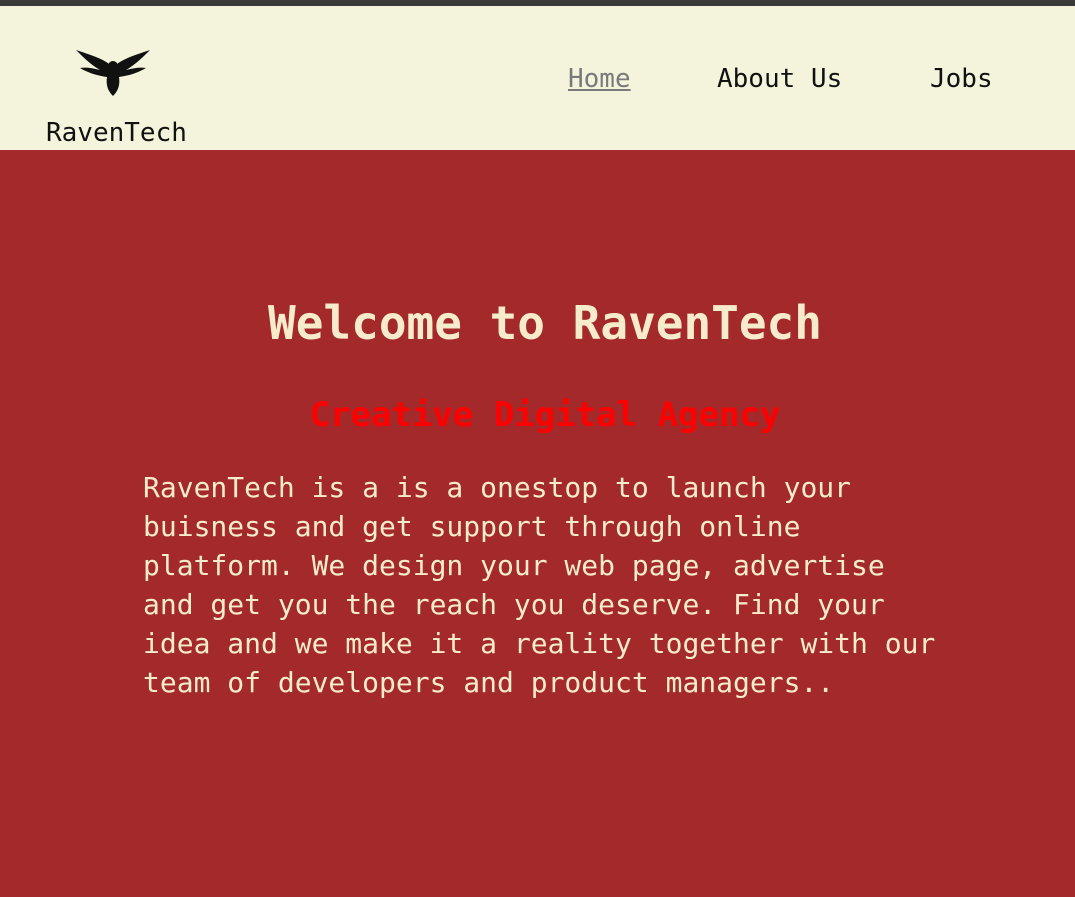 The width and height of the screenshot is (1075, 897). I want to click on nav-home-link: Home, so click(599, 79).